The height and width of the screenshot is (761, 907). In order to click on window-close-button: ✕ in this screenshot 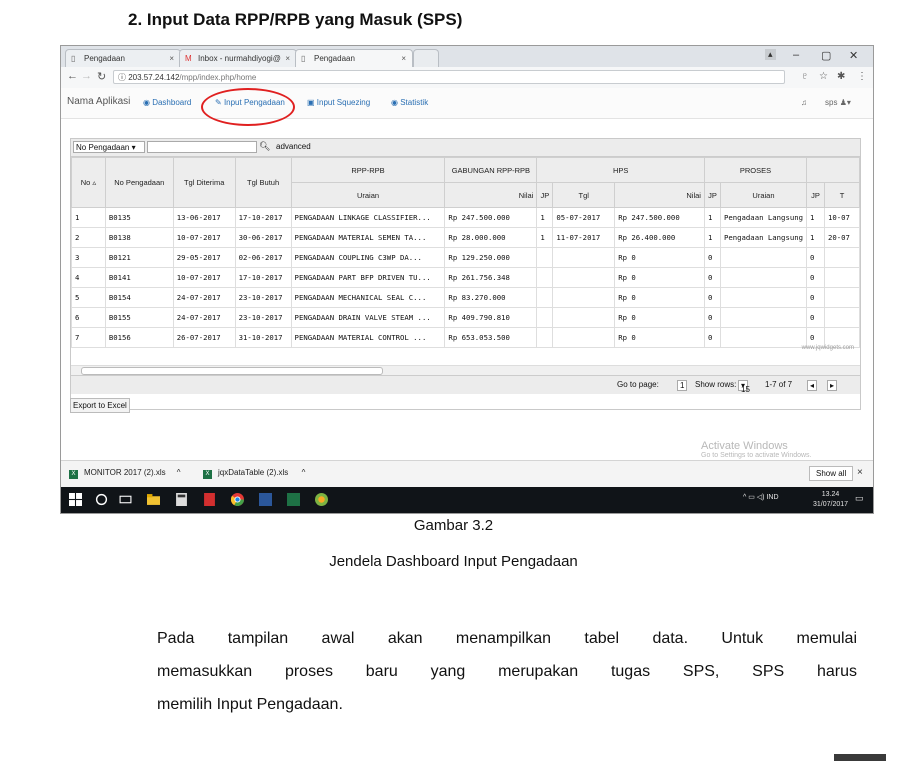, I will do `click(853, 55)`.